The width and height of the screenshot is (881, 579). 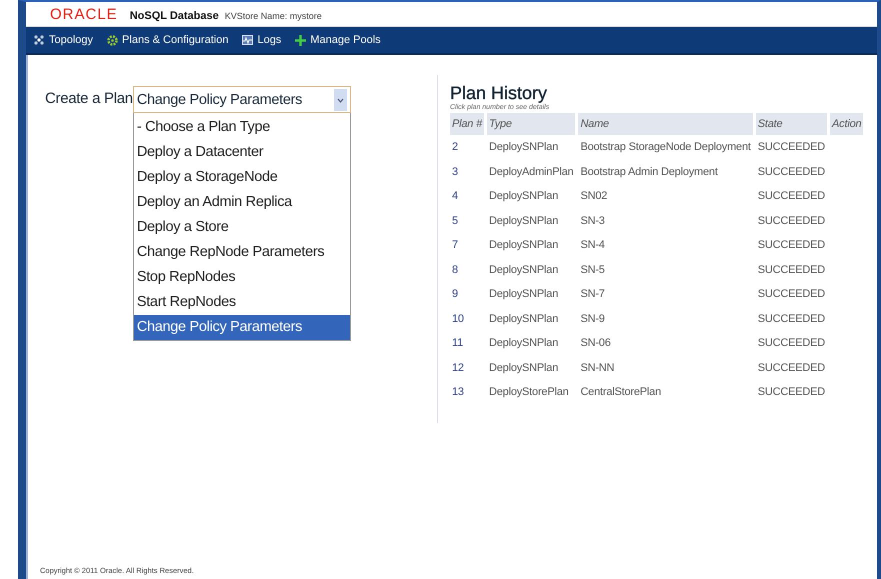 What do you see at coordinates (467, 318) in the screenshot?
I see `plan-number-link: 10` at bounding box center [467, 318].